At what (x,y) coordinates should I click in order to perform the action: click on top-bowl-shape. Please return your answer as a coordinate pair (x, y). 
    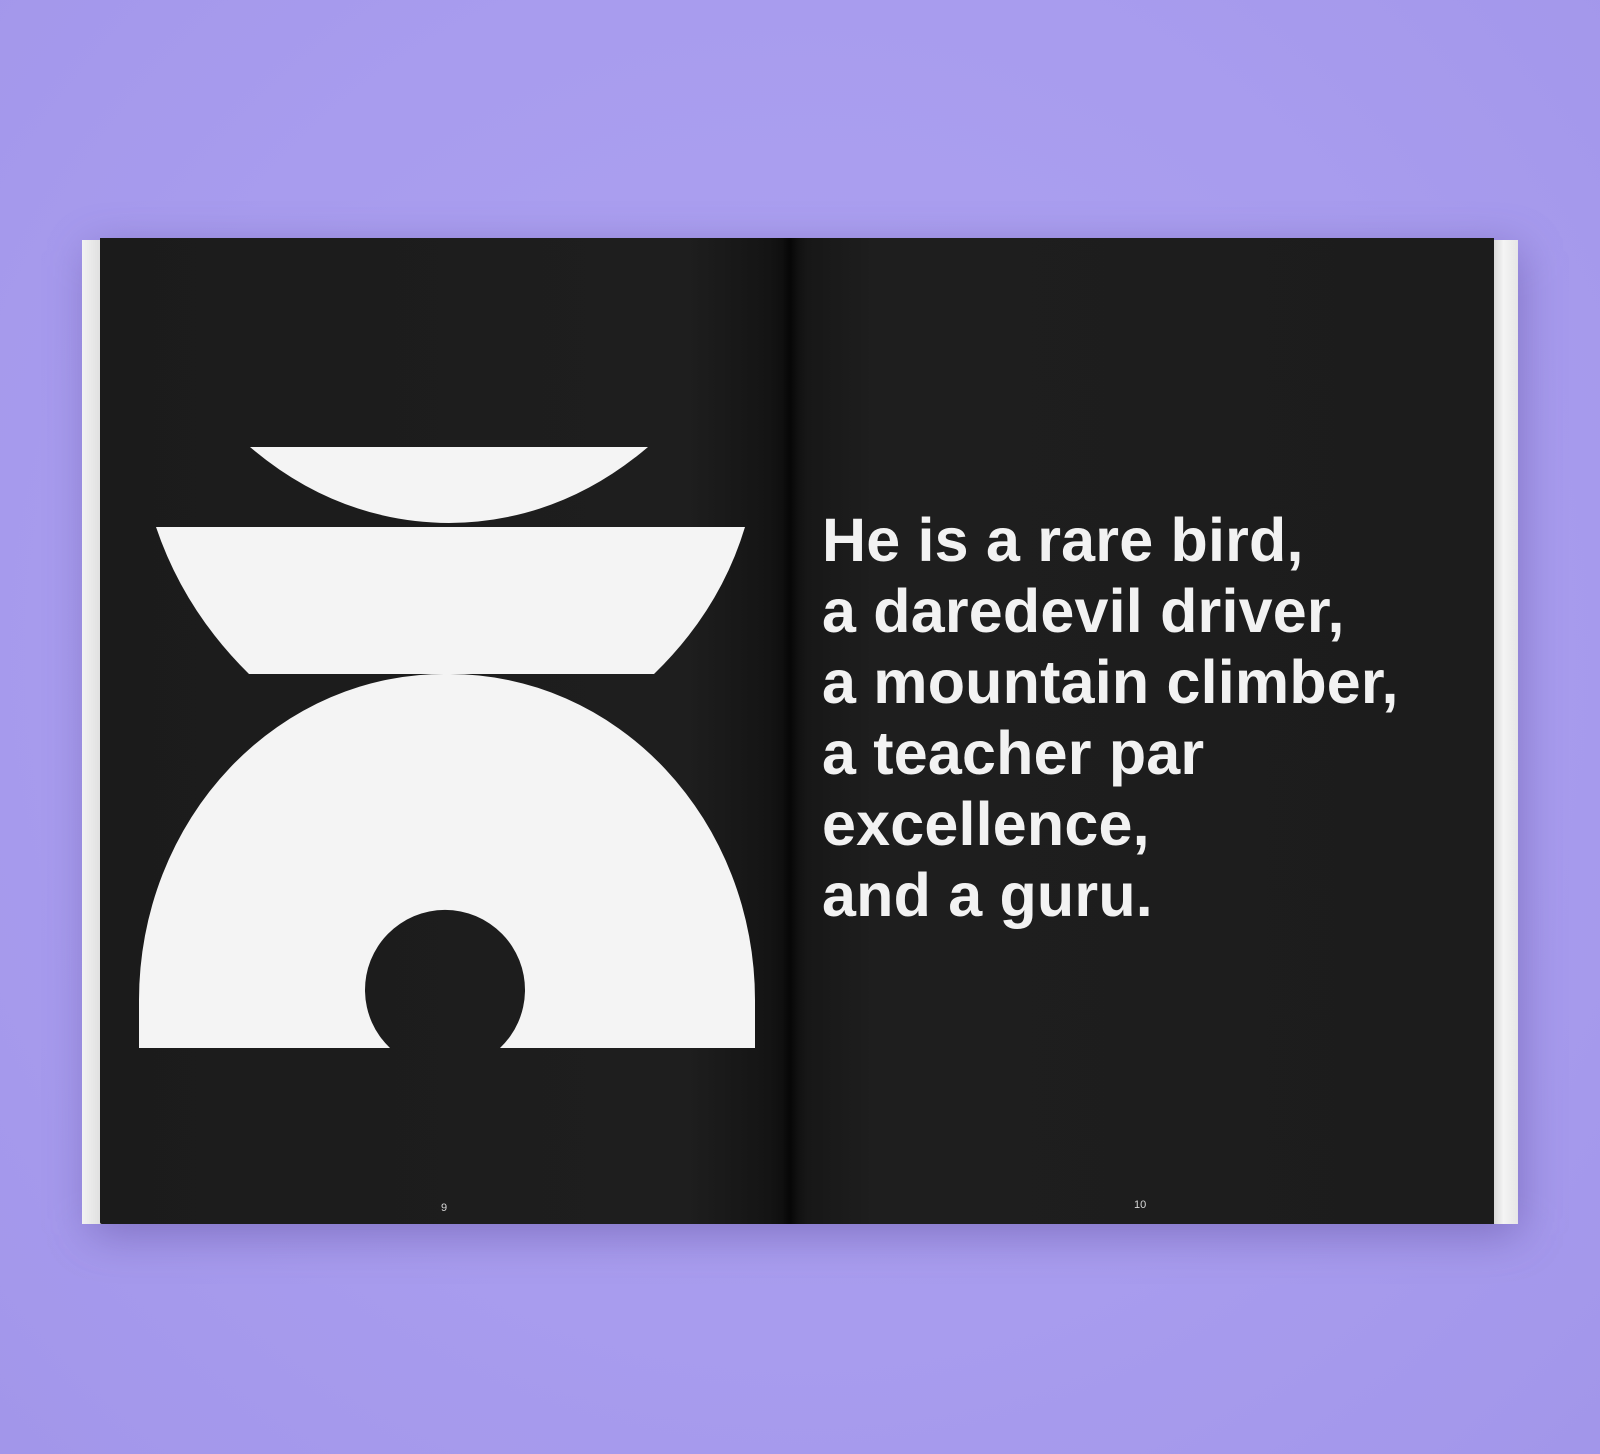
    Looking at the image, I should click on (449, 485).